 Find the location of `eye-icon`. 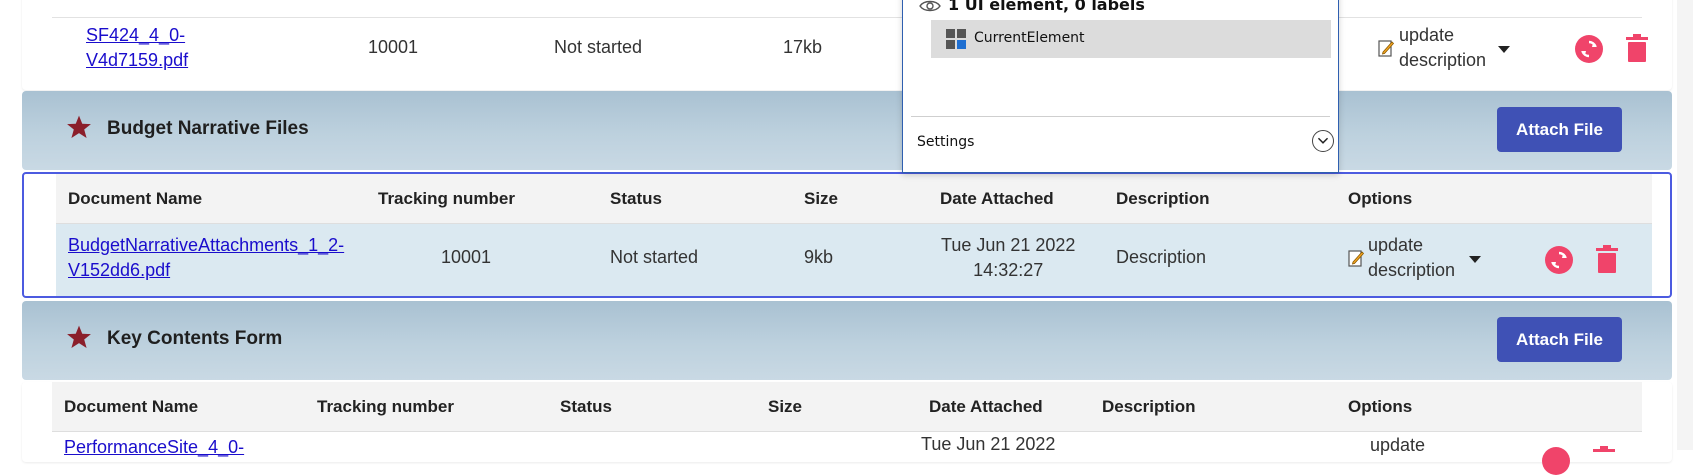

eye-icon is located at coordinates (930, 6).